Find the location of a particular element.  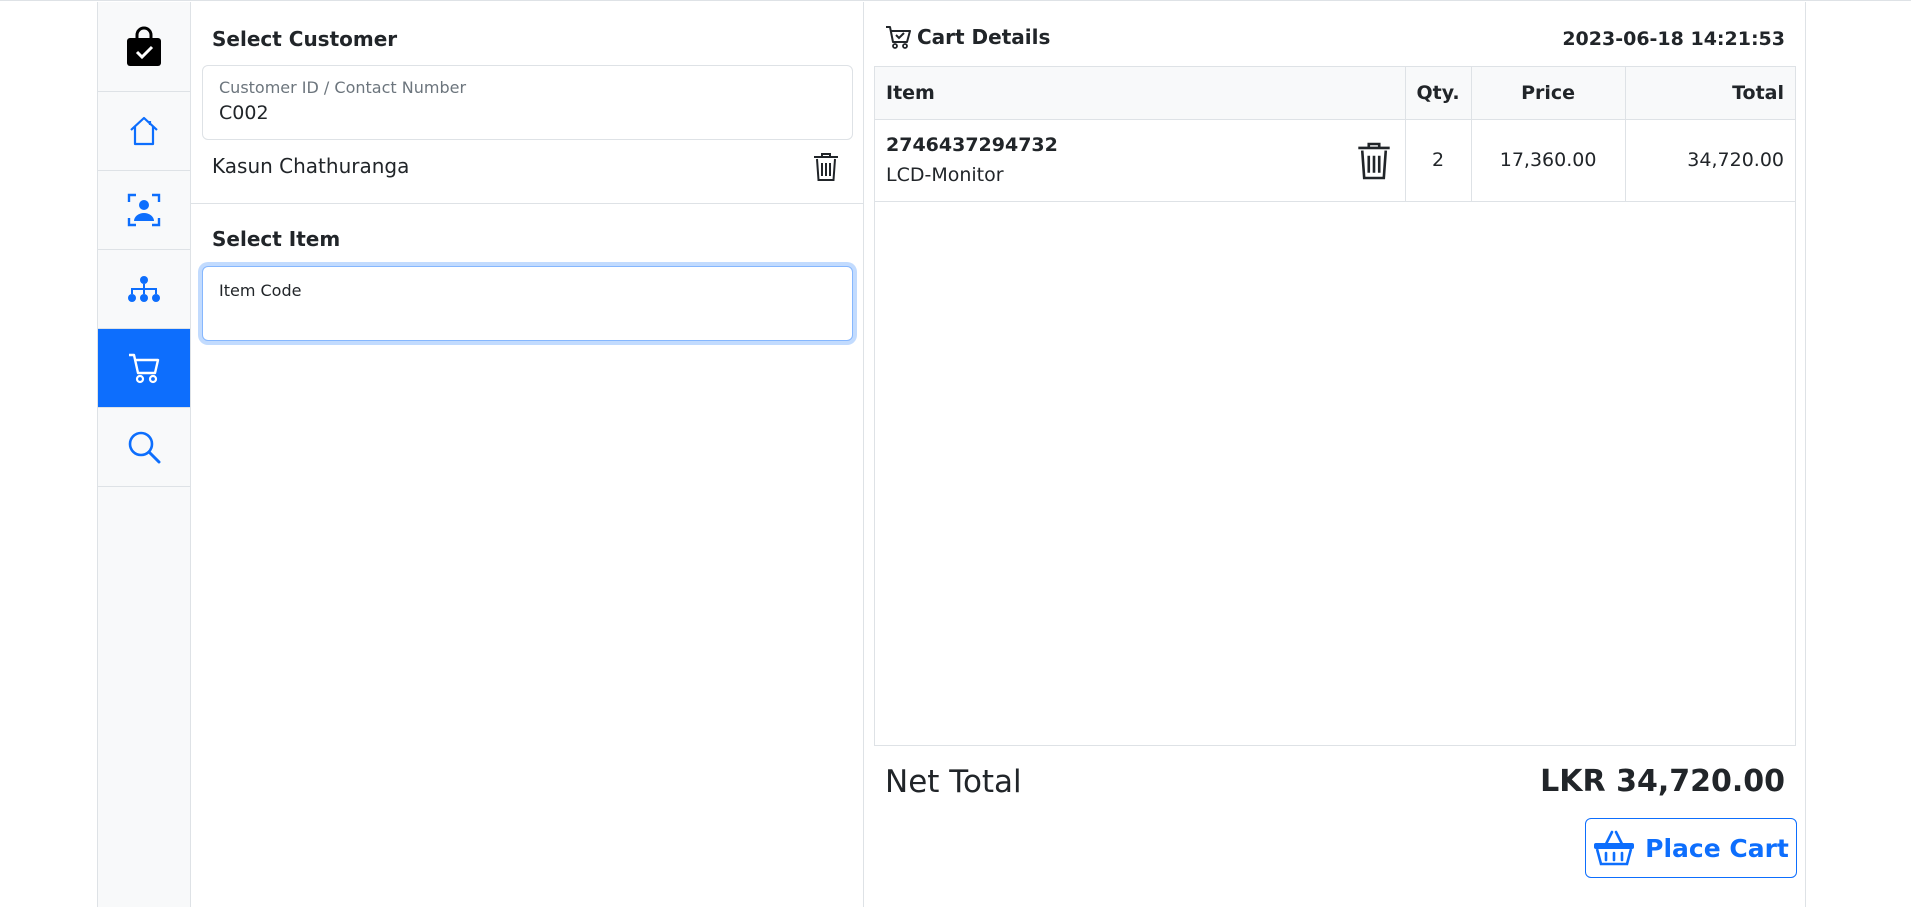

column-header-item: Item is located at coordinates (1140, 93).